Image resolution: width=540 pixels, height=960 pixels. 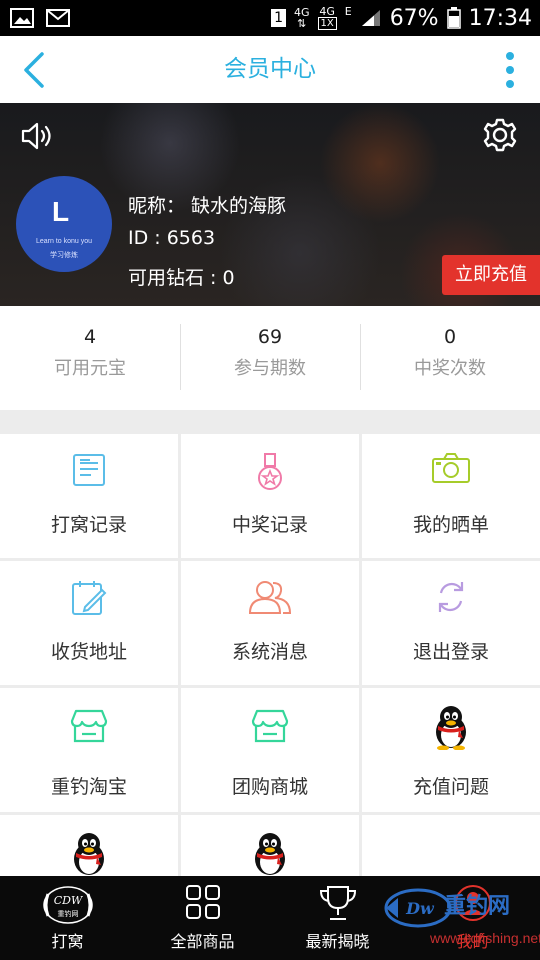 What do you see at coordinates (64, 255) in the screenshot?
I see `avatar-subcaption: 学习修炼` at bounding box center [64, 255].